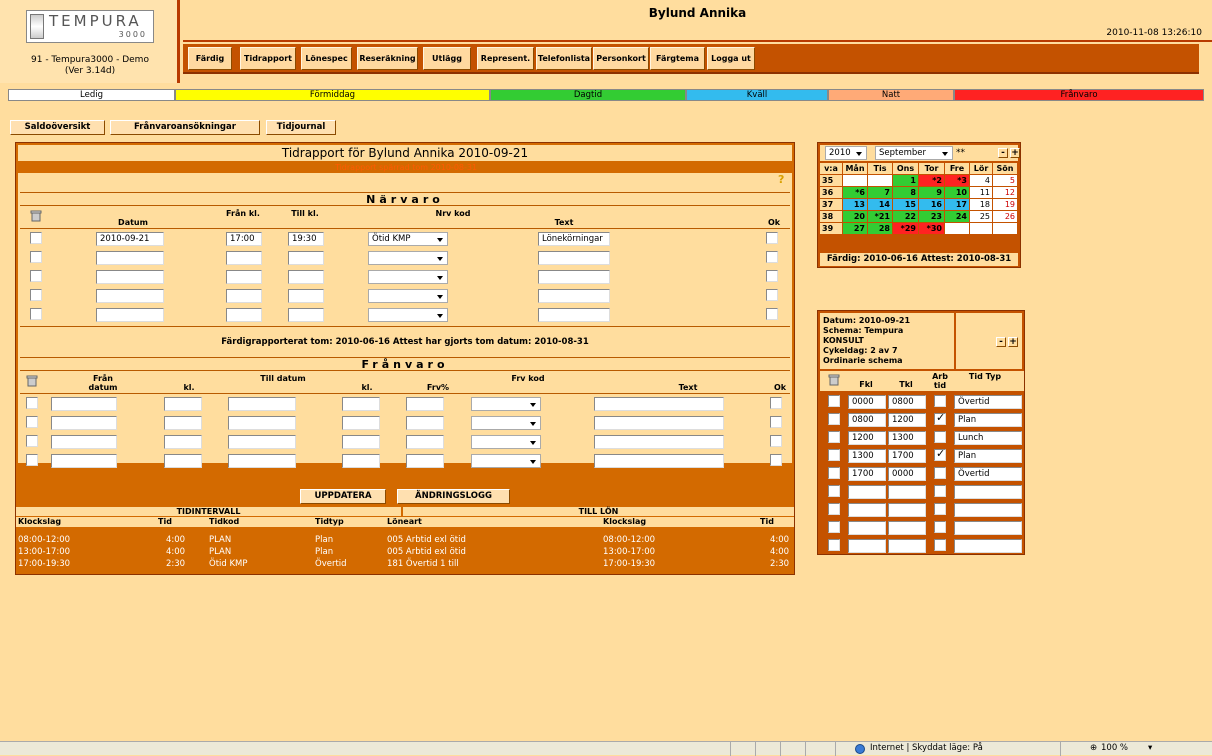  Describe the element at coordinates (1150, 748) in the screenshot. I see `chevron-down-icon: ▾` at that location.